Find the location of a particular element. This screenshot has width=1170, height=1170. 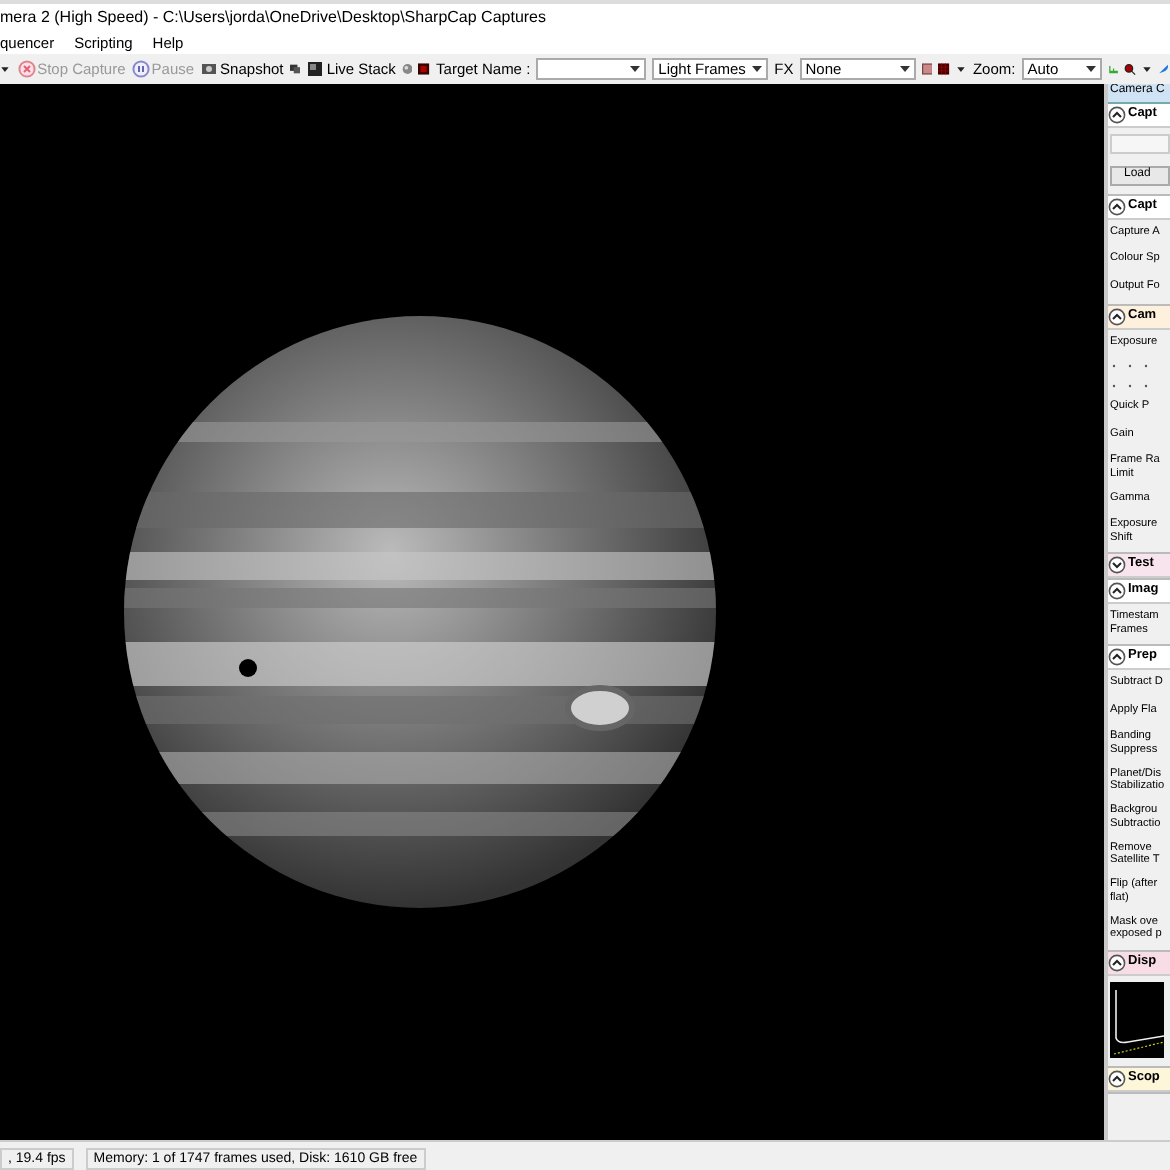

pause-icon is located at coordinates (140, 69).